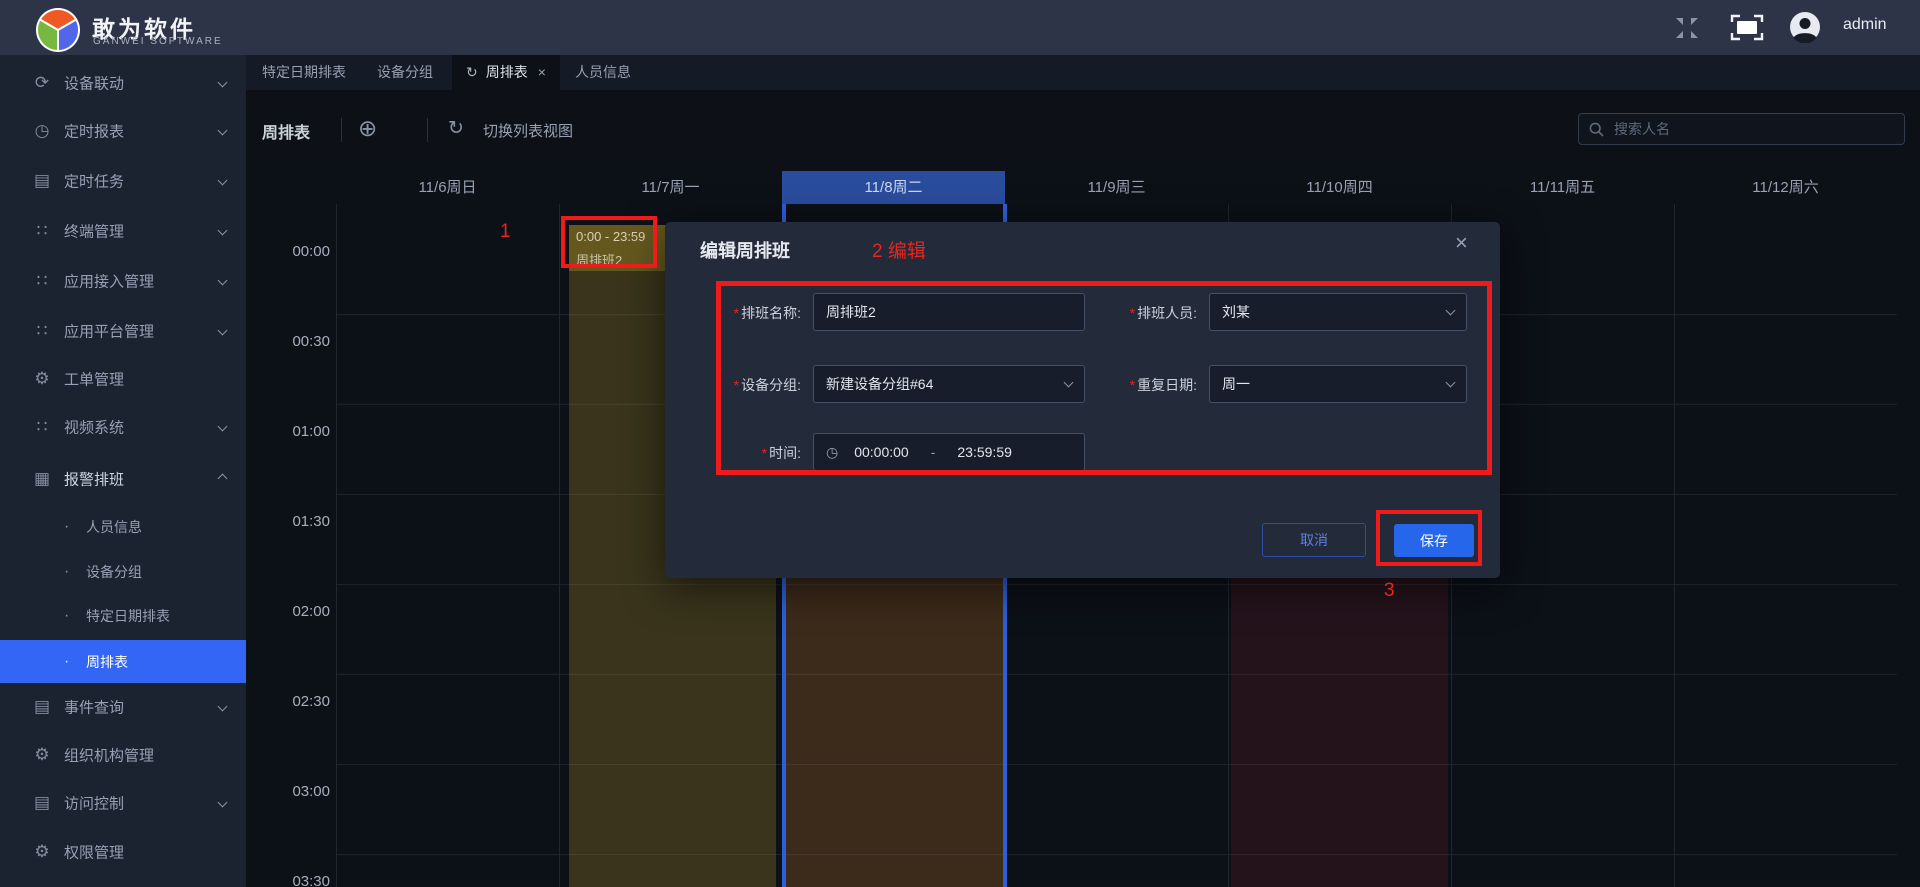 The width and height of the screenshot is (1920, 887). What do you see at coordinates (447, 187) in the screenshot?
I see `day-header-sun: 11/6周日` at bounding box center [447, 187].